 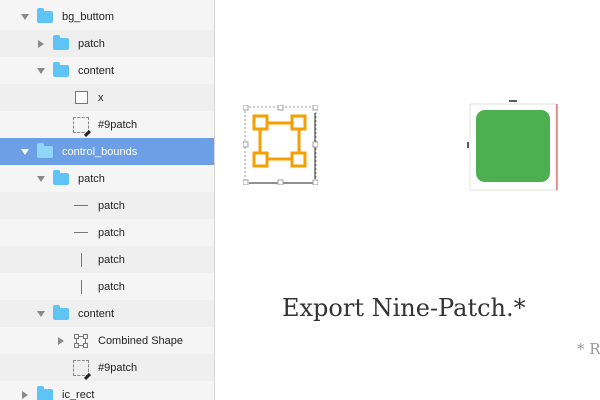 I want to click on nine-patch-artboard-selected, so click(x=280, y=145).